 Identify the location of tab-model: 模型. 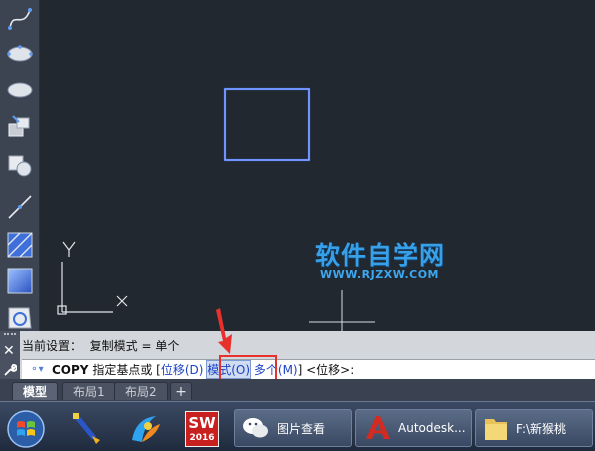
(35, 391).